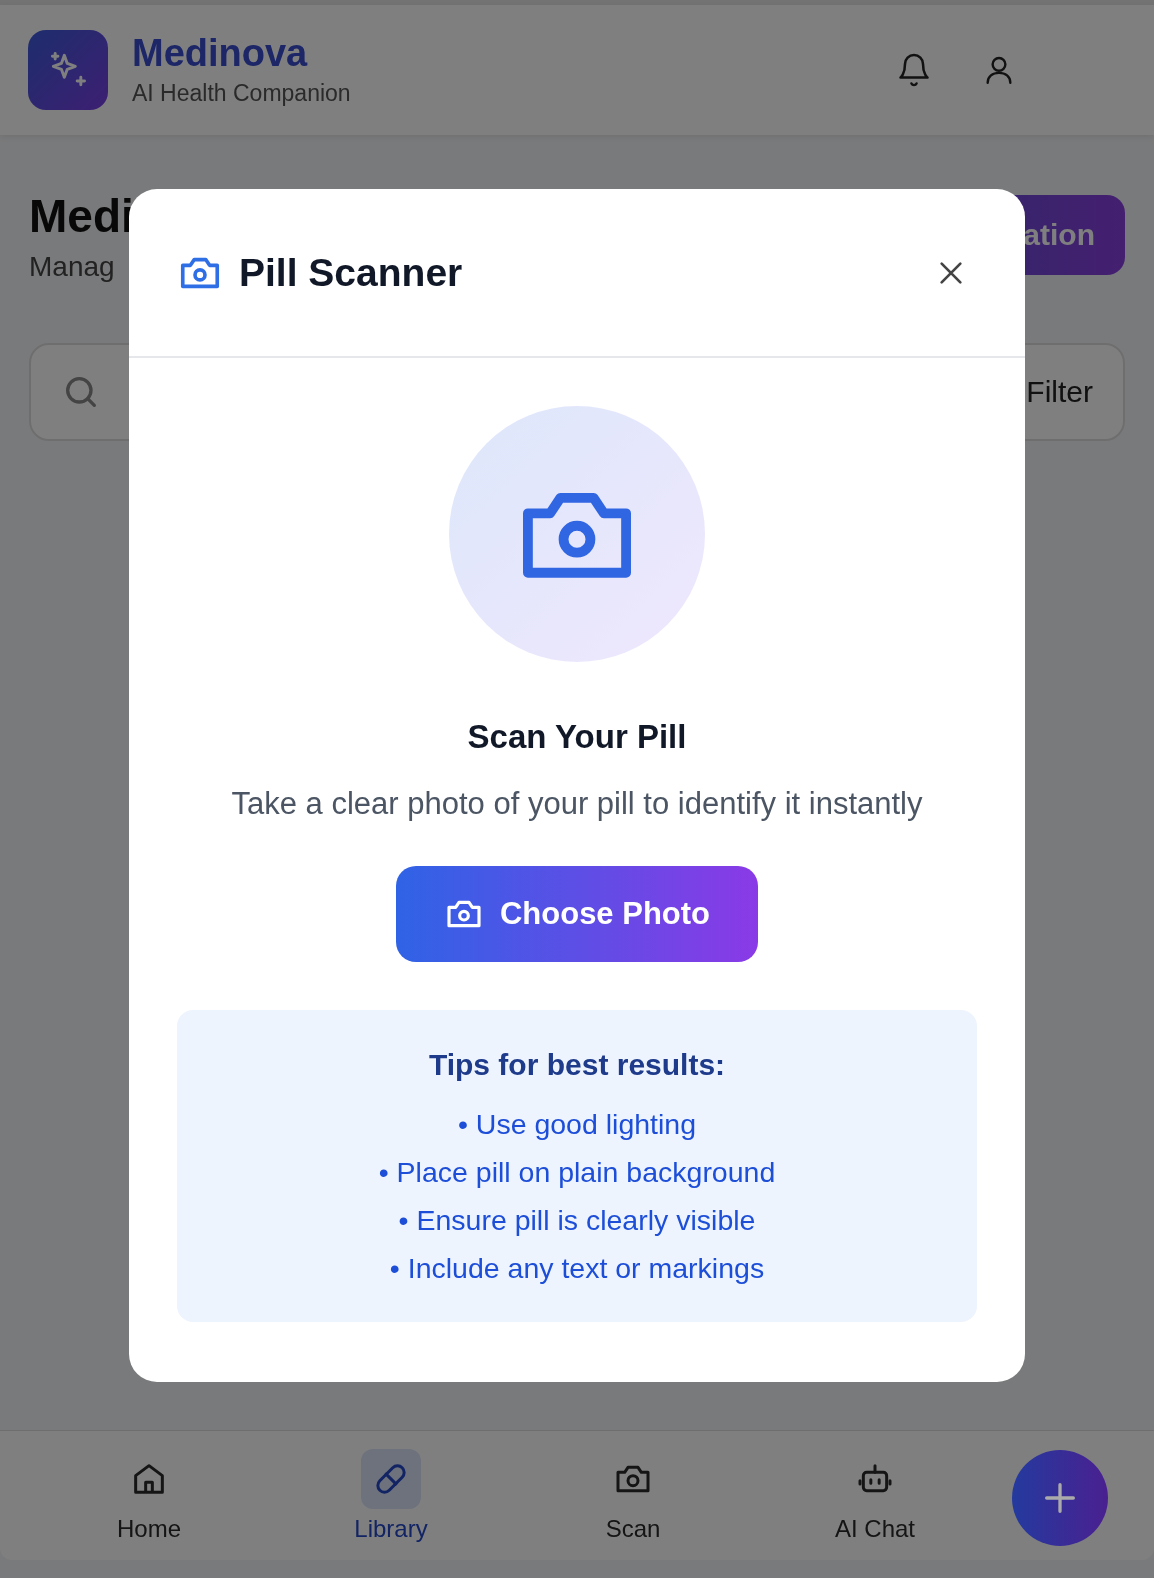  What do you see at coordinates (577, 737) in the screenshot?
I see `scan-heading: Scan Your Pill` at bounding box center [577, 737].